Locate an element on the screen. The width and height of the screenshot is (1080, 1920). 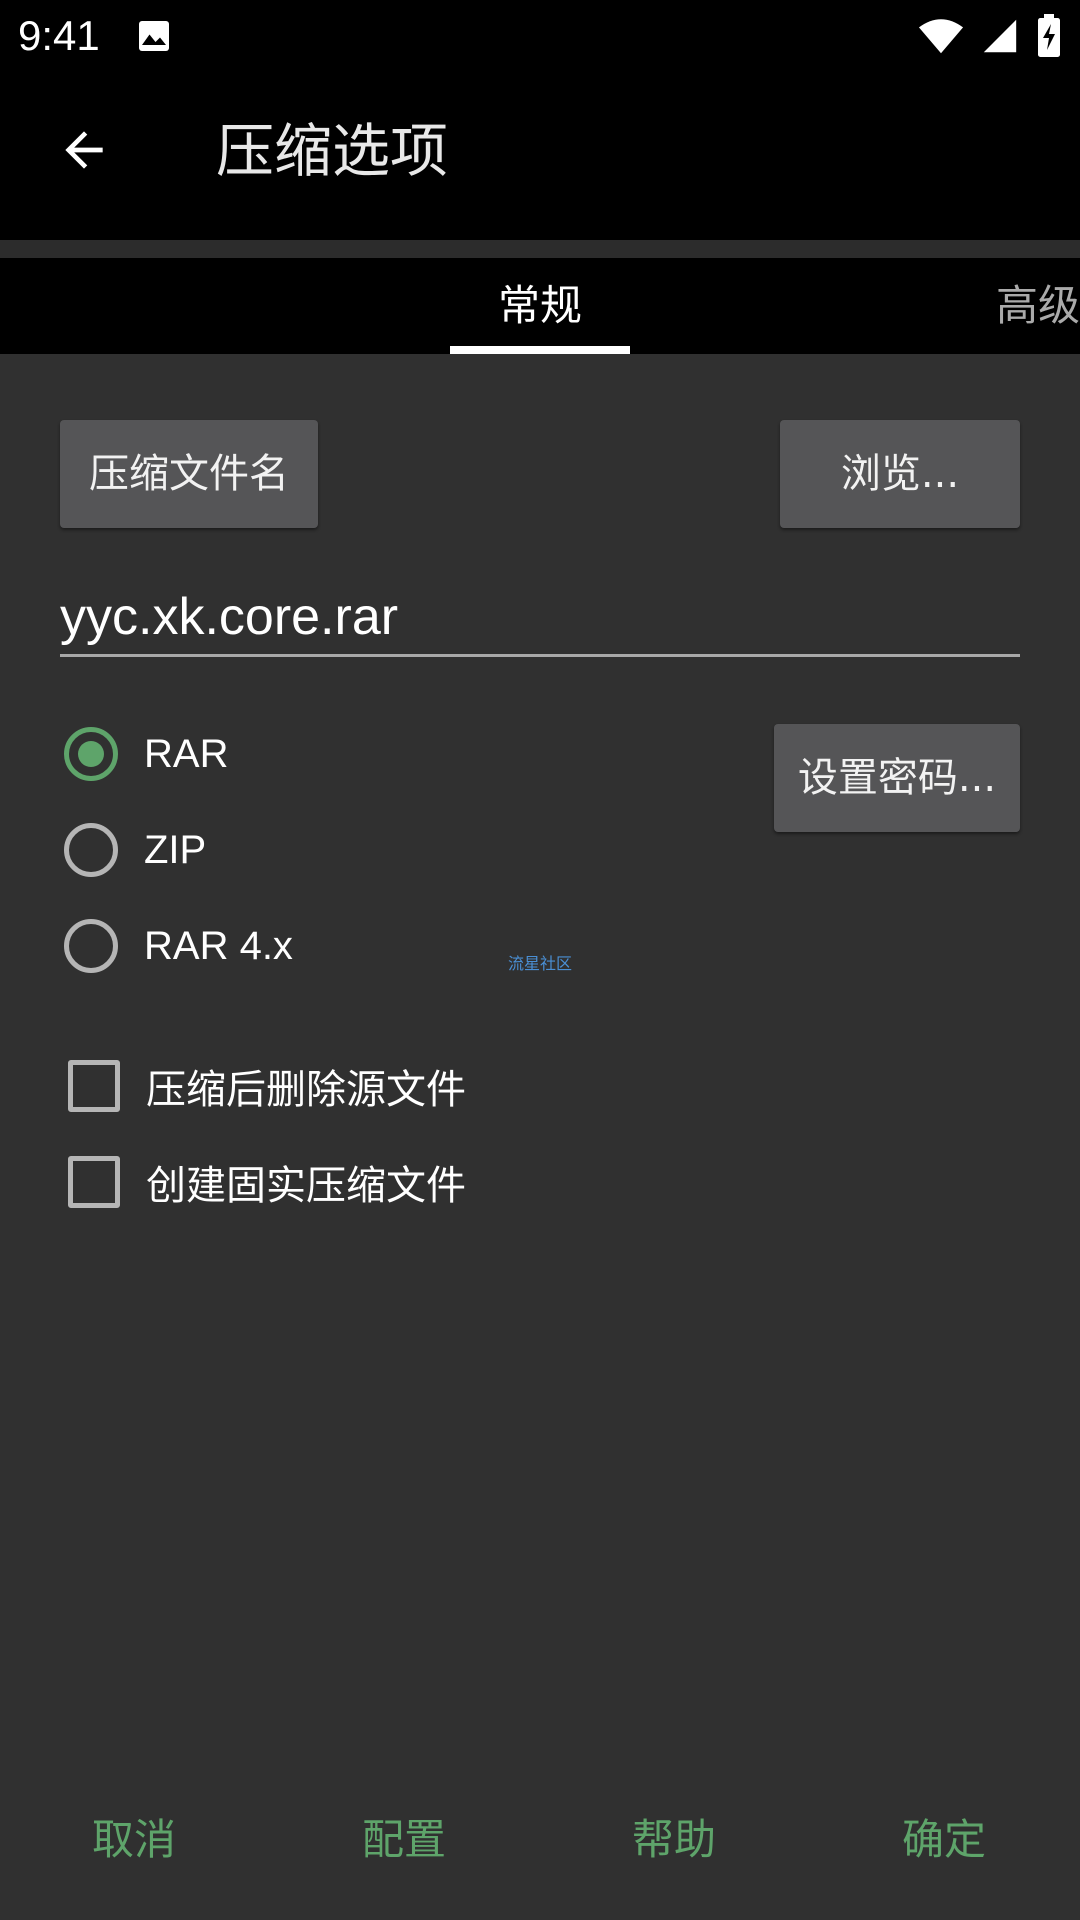
arrow-left-icon is located at coordinates (84, 150).